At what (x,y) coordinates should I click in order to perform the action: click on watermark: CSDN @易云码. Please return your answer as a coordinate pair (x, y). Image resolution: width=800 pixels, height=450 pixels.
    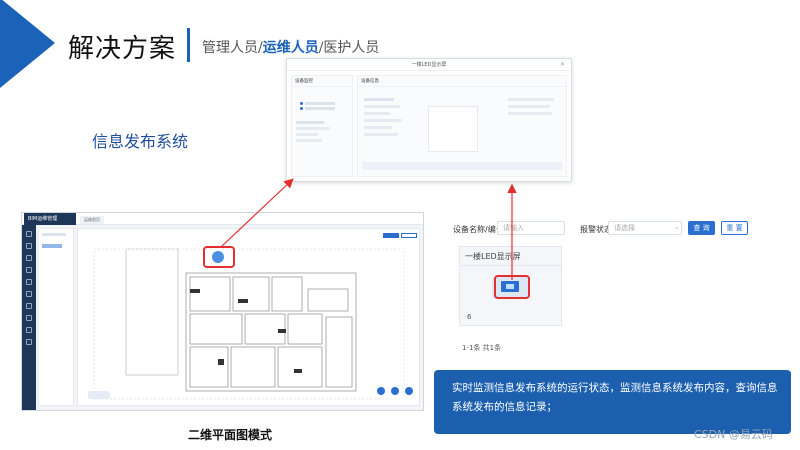
    Looking at the image, I should click on (733, 434).